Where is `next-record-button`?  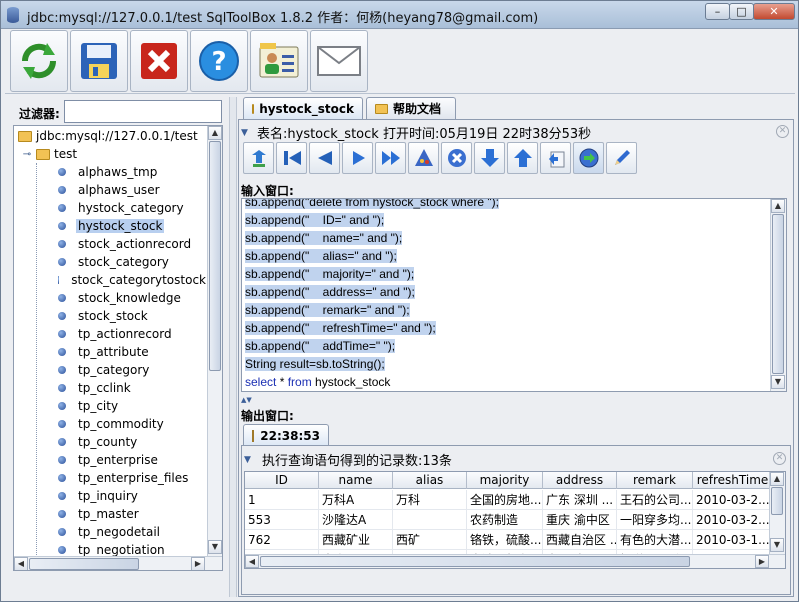 next-record-button is located at coordinates (357, 158).